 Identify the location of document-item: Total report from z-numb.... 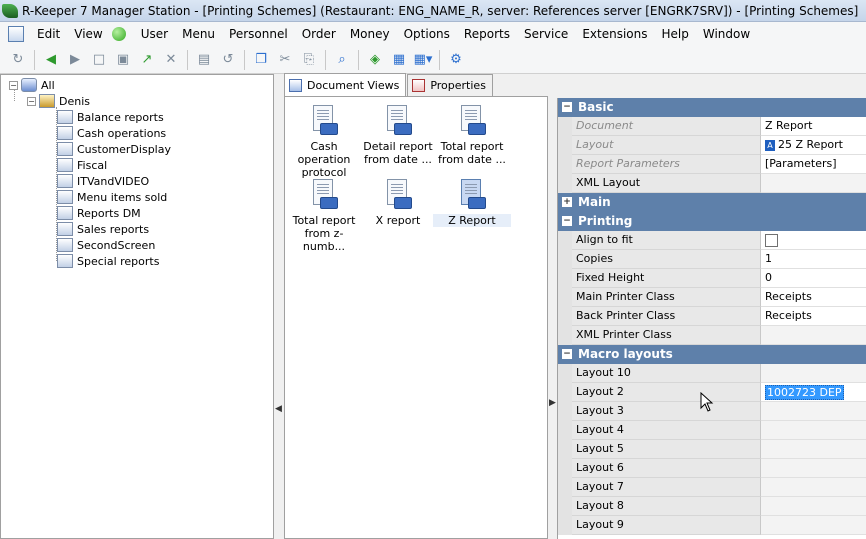
(324, 216).